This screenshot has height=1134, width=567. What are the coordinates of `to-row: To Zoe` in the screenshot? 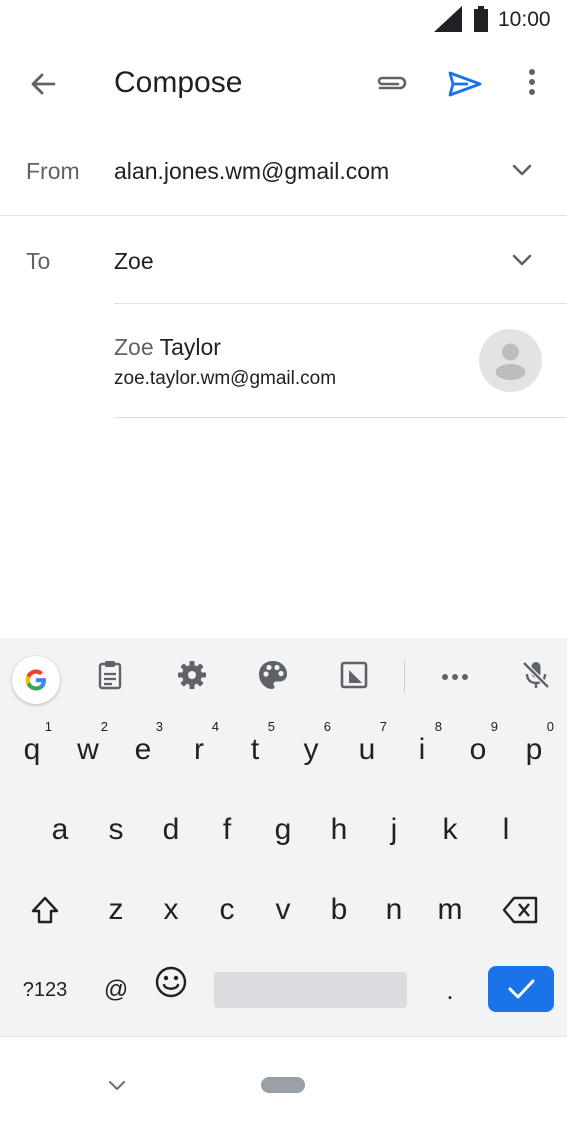 It's located at (283, 260).